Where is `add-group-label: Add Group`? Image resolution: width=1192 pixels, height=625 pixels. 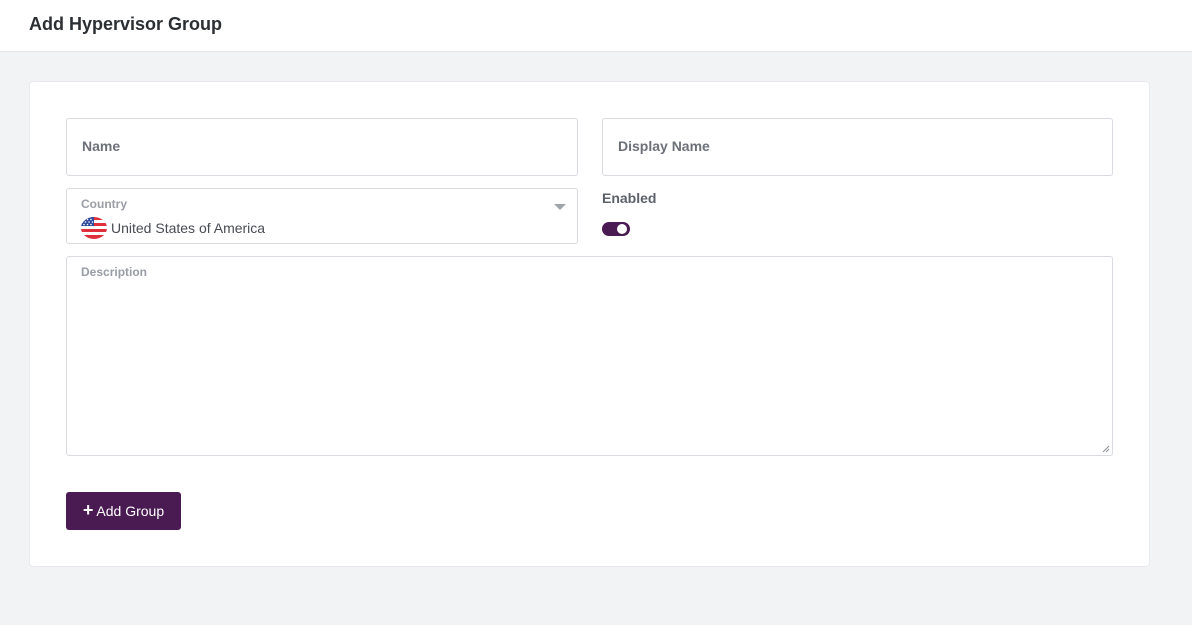
add-group-label: Add Group is located at coordinates (130, 511).